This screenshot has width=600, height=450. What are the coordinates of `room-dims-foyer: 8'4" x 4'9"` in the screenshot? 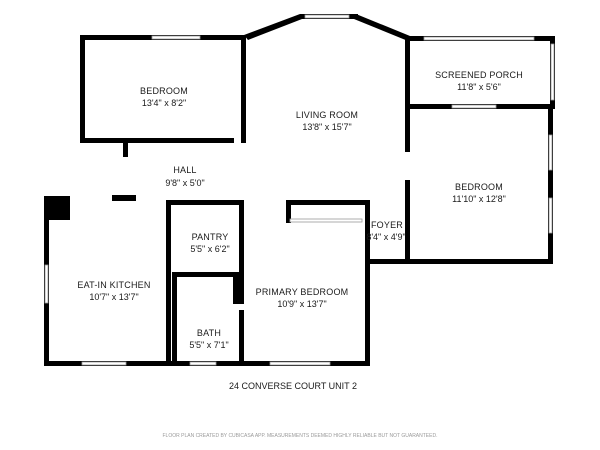 It's located at (385, 237).